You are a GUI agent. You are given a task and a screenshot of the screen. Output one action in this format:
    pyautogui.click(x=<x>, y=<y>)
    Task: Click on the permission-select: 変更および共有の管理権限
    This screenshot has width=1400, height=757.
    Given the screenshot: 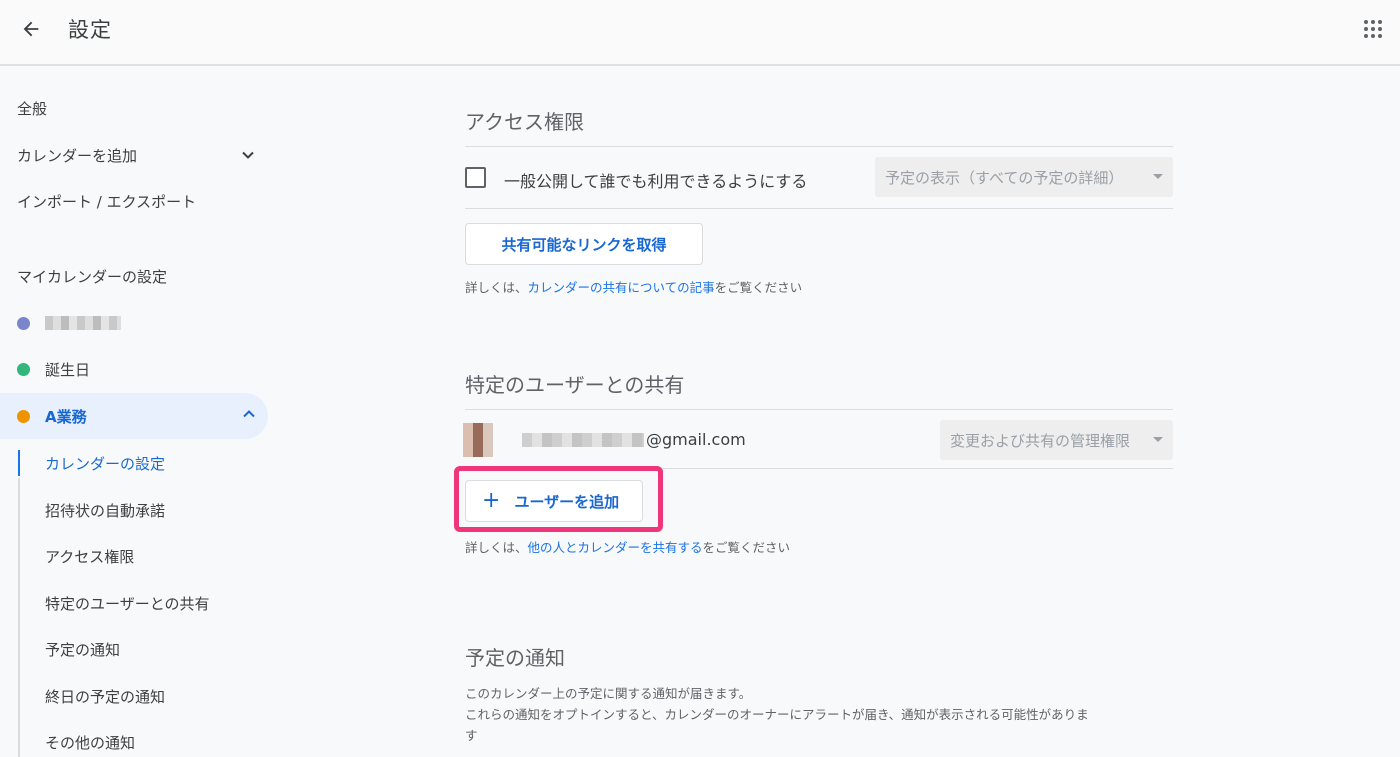 What is the action you would take?
    pyautogui.click(x=1056, y=440)
    